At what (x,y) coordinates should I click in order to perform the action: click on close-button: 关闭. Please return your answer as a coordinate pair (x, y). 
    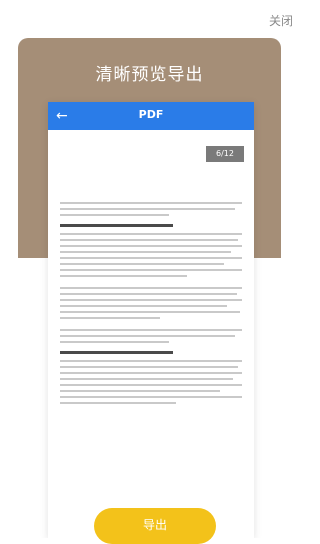
    Looking at the image, I should click on (281, 20).